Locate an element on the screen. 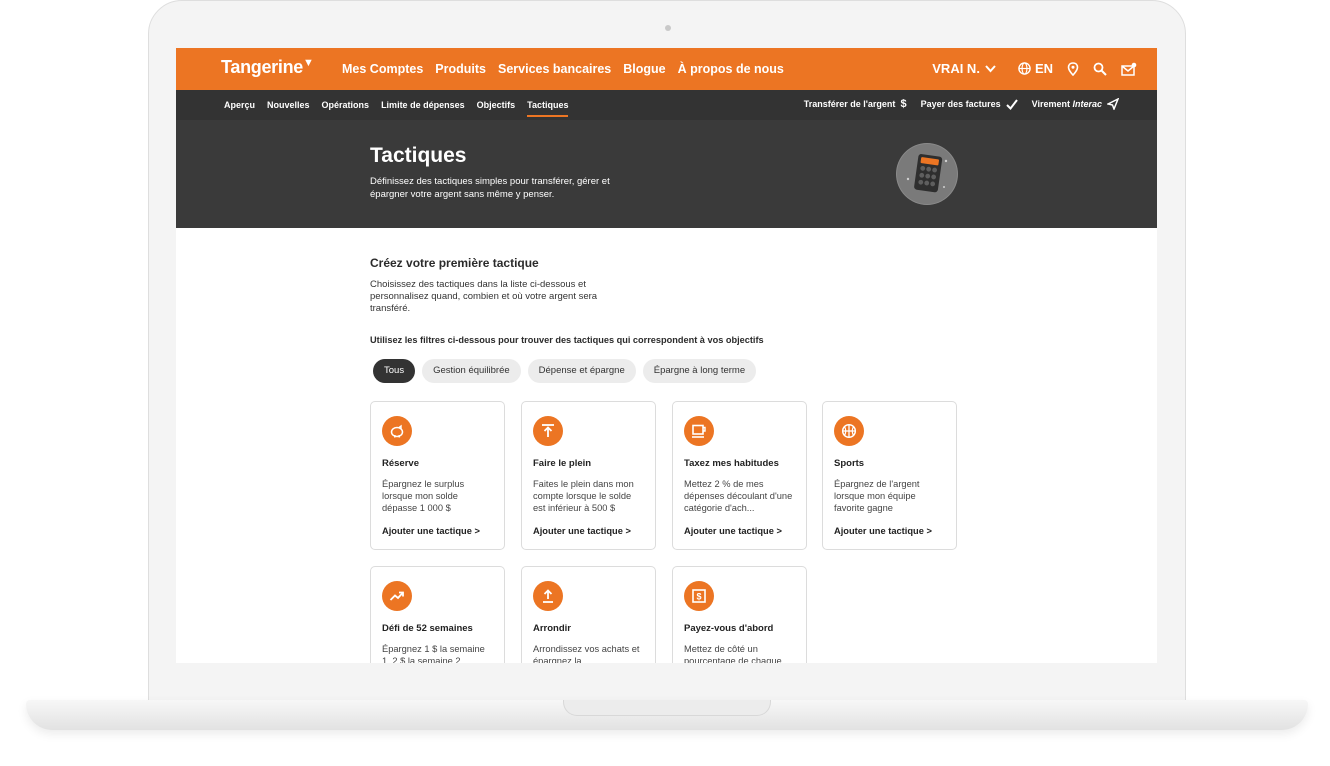 The height and width of the screenshot is (766, 1330). arrow-up-icon is located at coordinates (548, 596).